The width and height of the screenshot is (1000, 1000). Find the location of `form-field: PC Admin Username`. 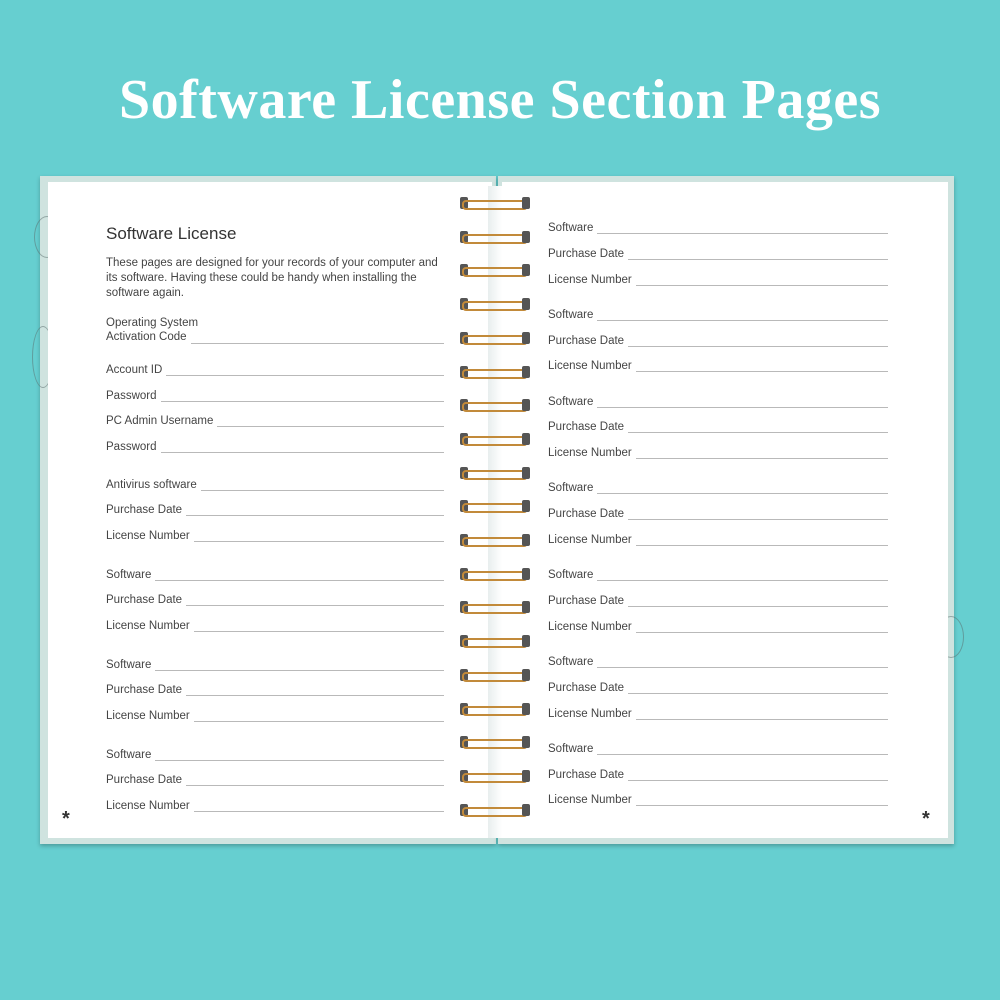

form-field: PC Admin Username is located at coordinates (275, 419).